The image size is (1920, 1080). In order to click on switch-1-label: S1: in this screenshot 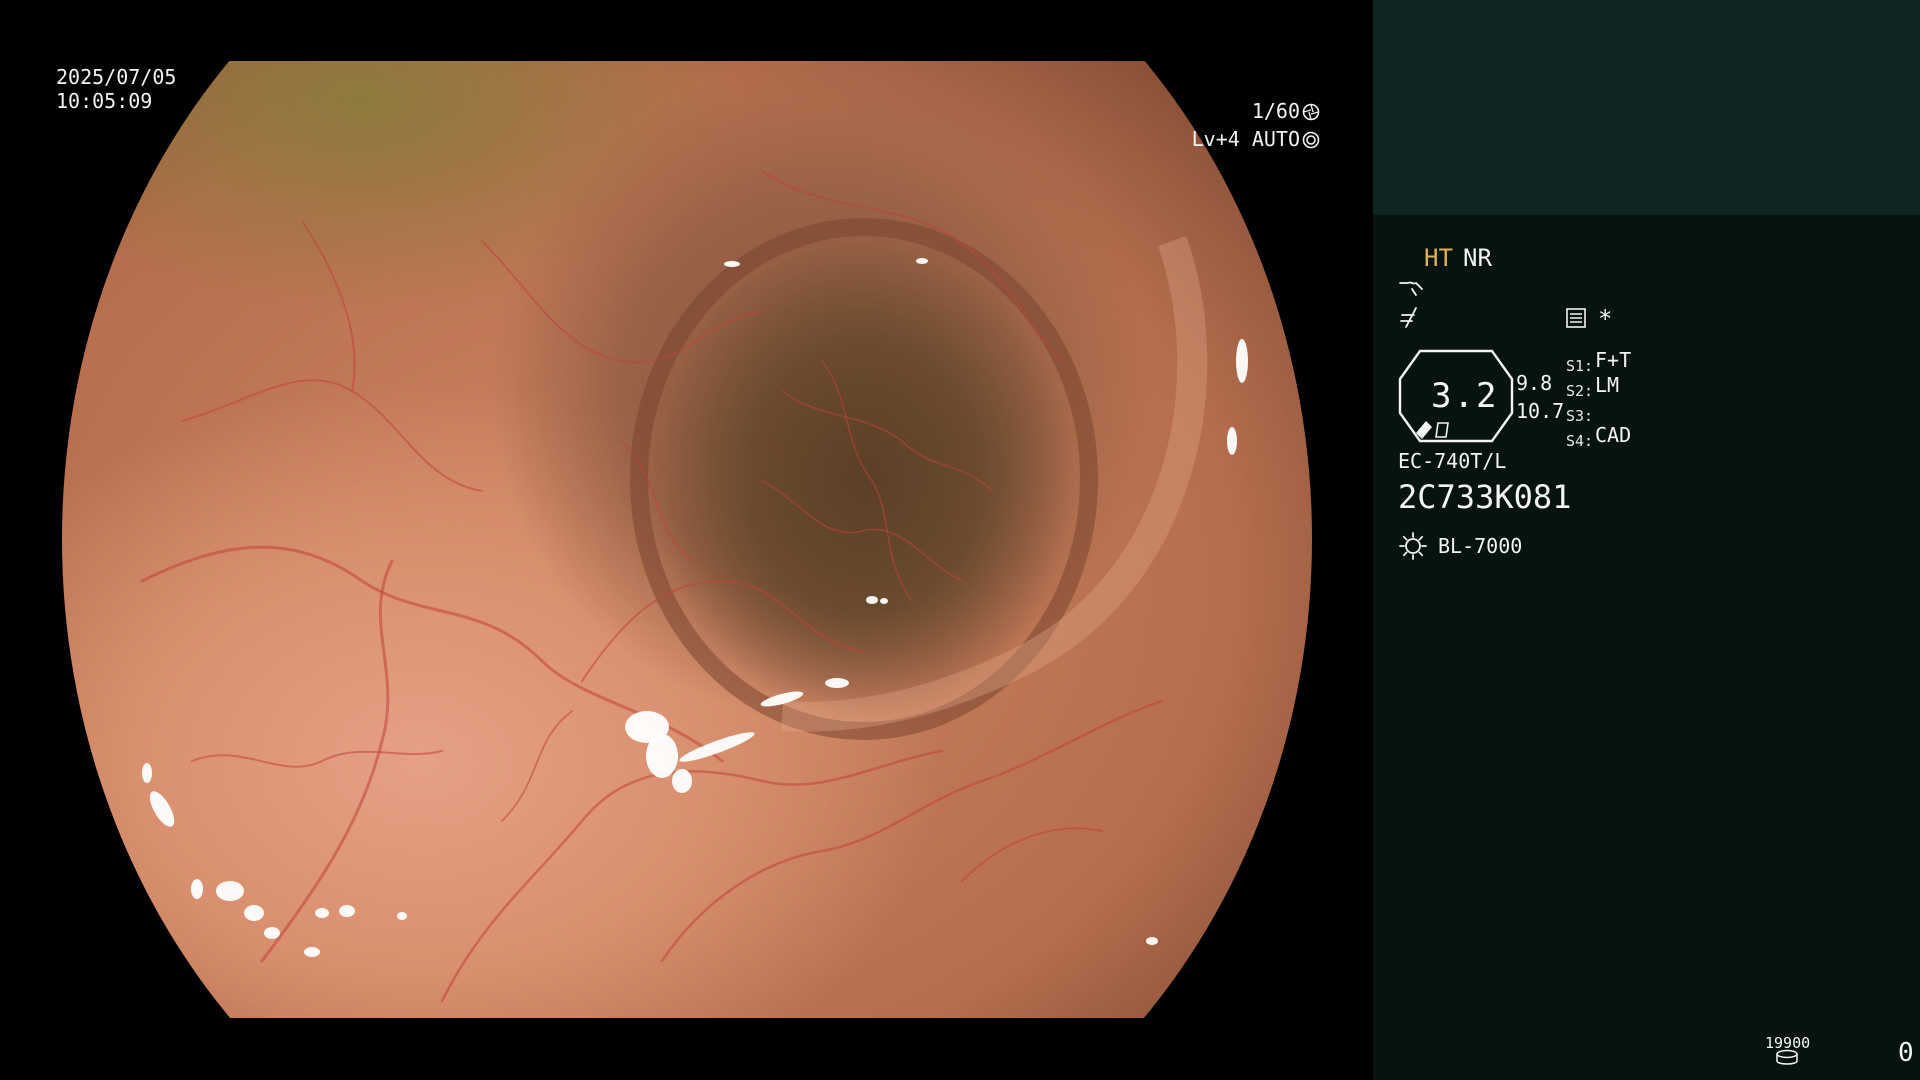, I will do `click(1580, 366)`.